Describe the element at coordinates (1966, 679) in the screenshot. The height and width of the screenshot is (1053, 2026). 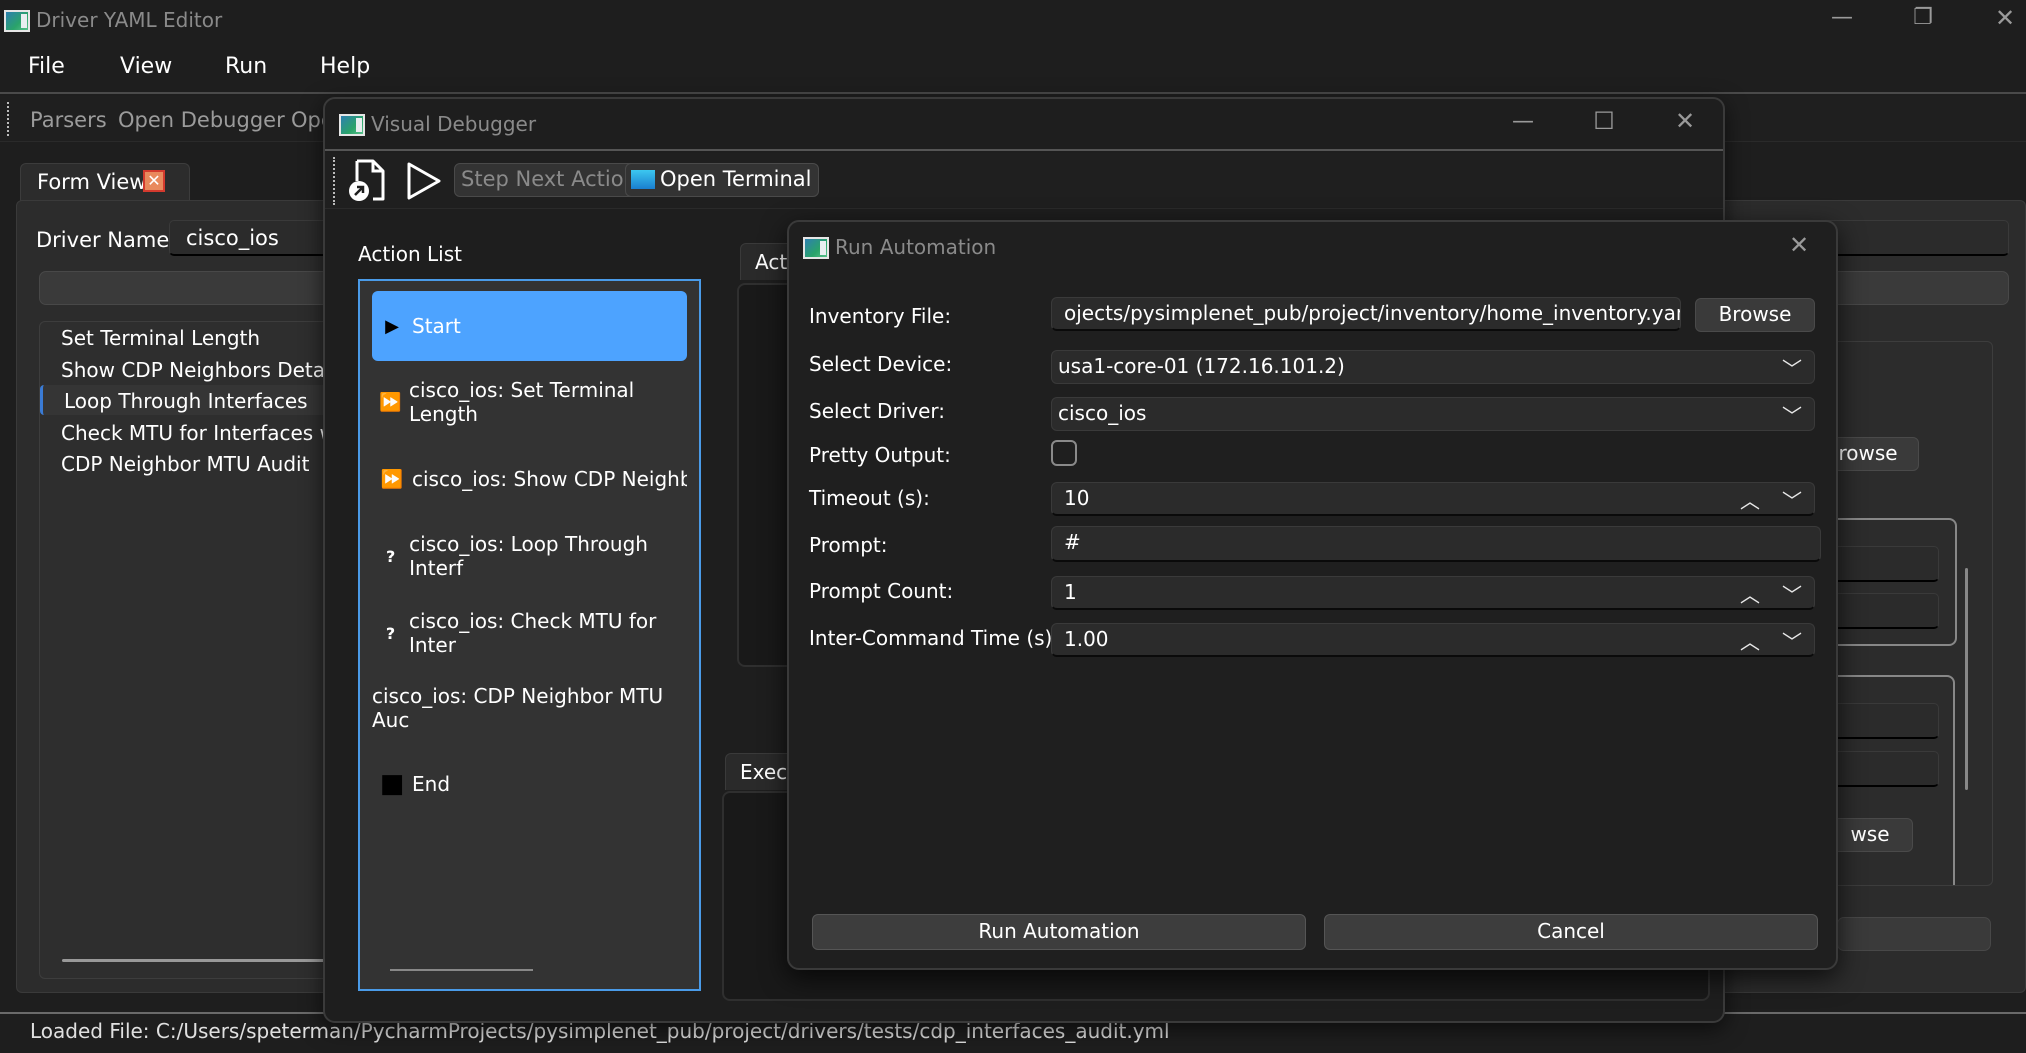
I see `vertical-scrollbar` at that location.